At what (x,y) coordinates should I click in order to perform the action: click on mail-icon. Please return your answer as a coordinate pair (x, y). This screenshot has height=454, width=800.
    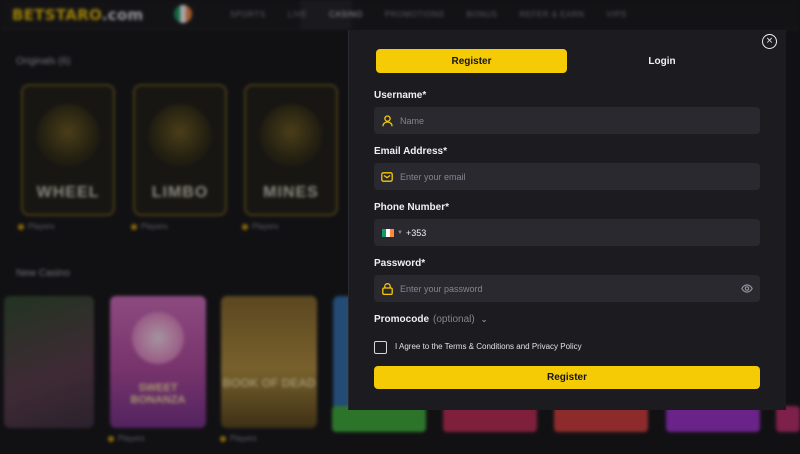
    Looking at the image, I should click on (387, 176).